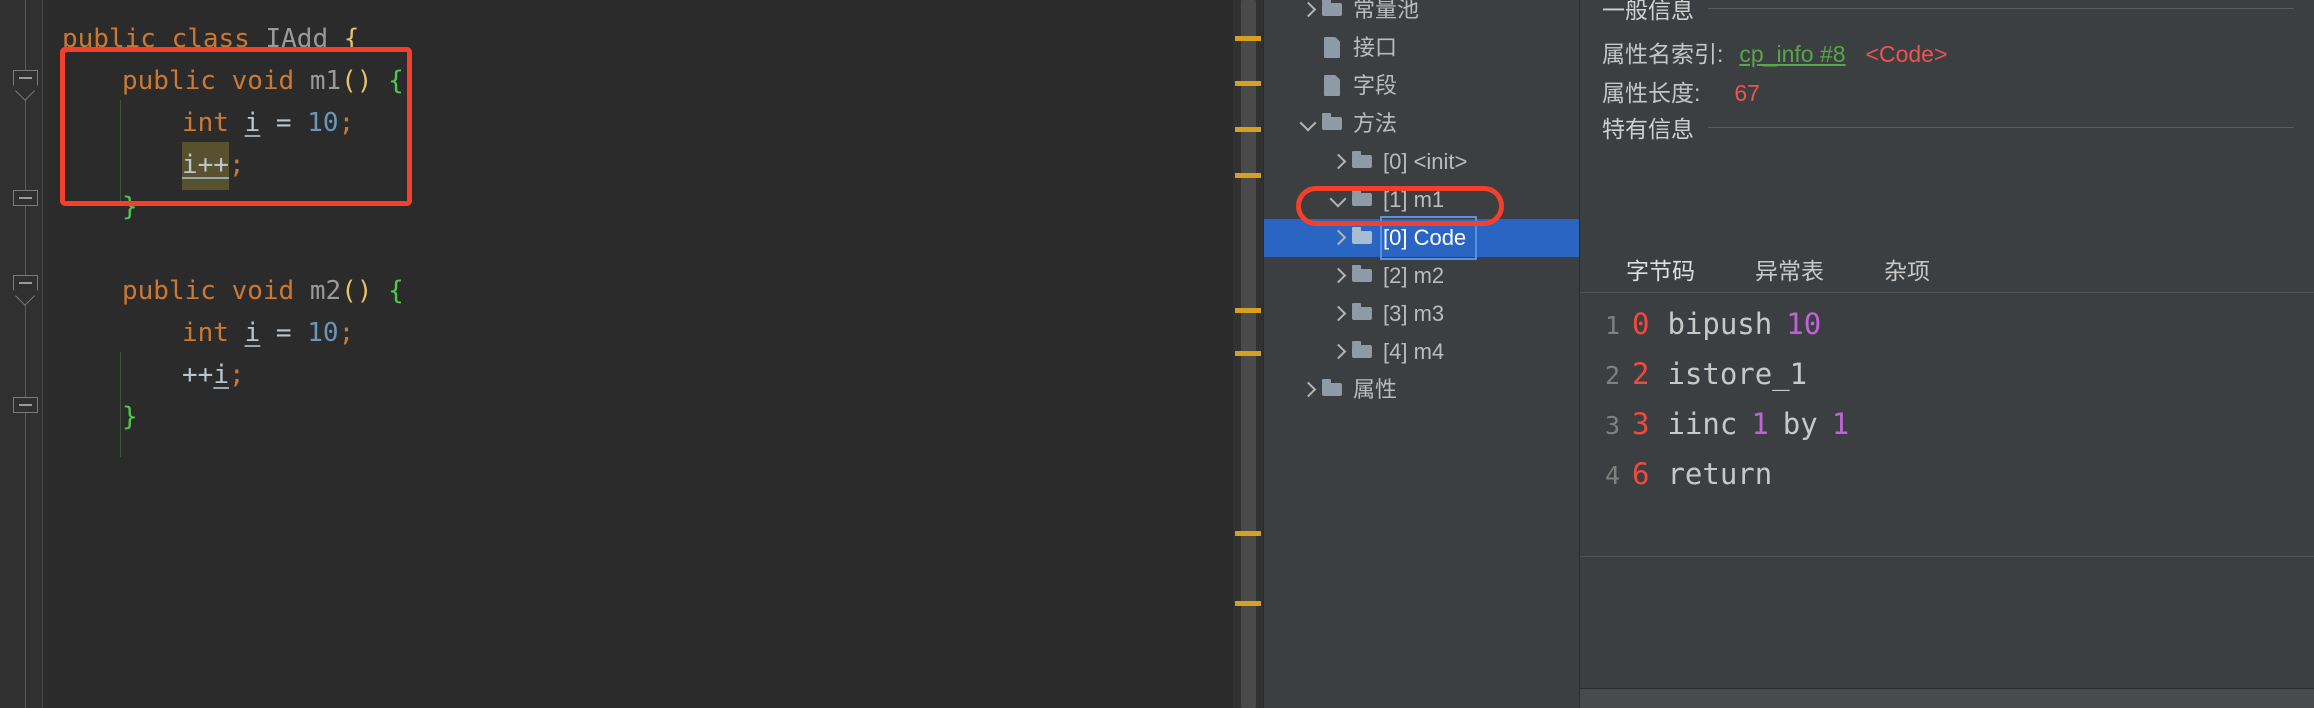 The height and width of the screenshot is (708, 2314). Describe the element at coordinates (1375, 389) in the screenshot. I see `tree-item-label: 属性` at that location.